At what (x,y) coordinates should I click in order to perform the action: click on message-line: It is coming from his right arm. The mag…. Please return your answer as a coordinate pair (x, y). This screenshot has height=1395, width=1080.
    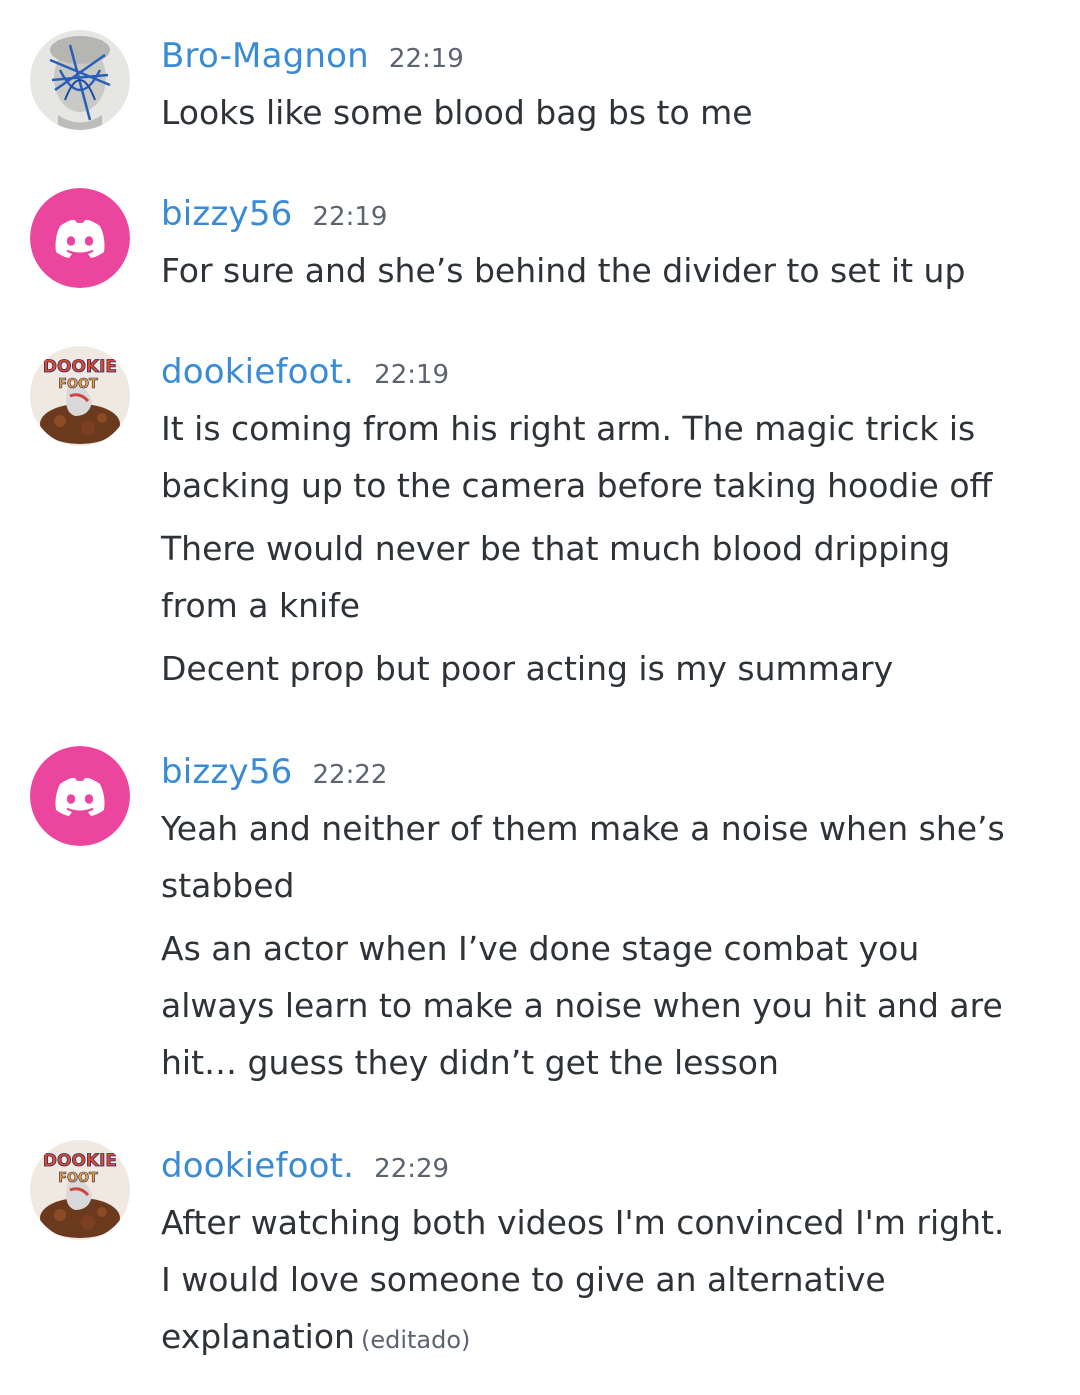
    Looking at the image, I should click on (568, 428).